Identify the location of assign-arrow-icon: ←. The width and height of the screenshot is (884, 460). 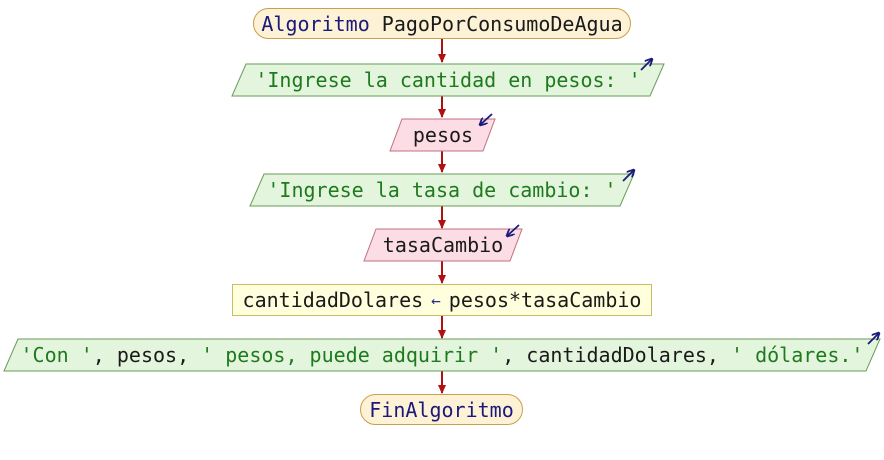
(436, 300).